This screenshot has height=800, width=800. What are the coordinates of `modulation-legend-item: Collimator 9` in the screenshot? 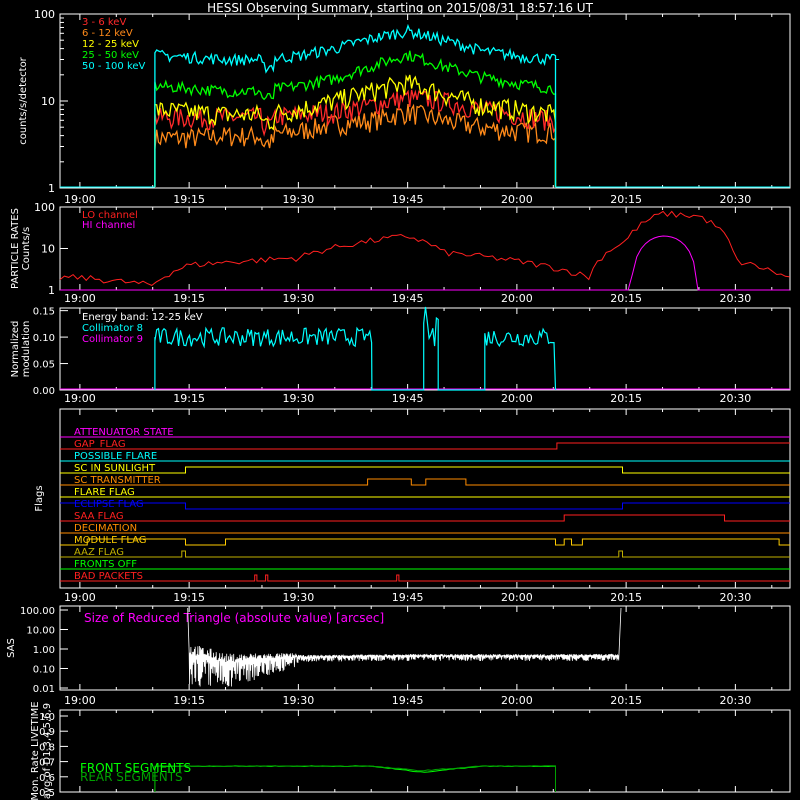 It's located at (112, 339).